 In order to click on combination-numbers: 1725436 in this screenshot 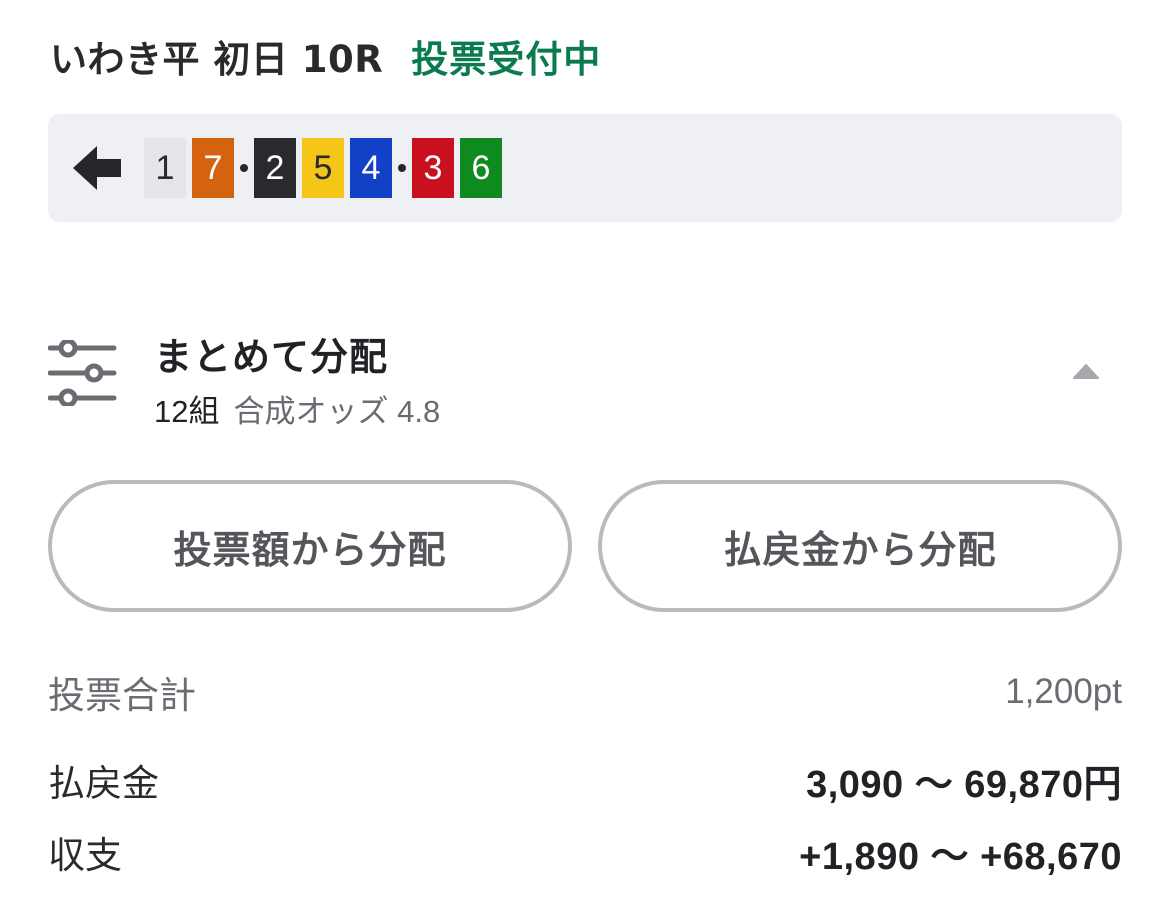, I will do `click(326, 168)`.